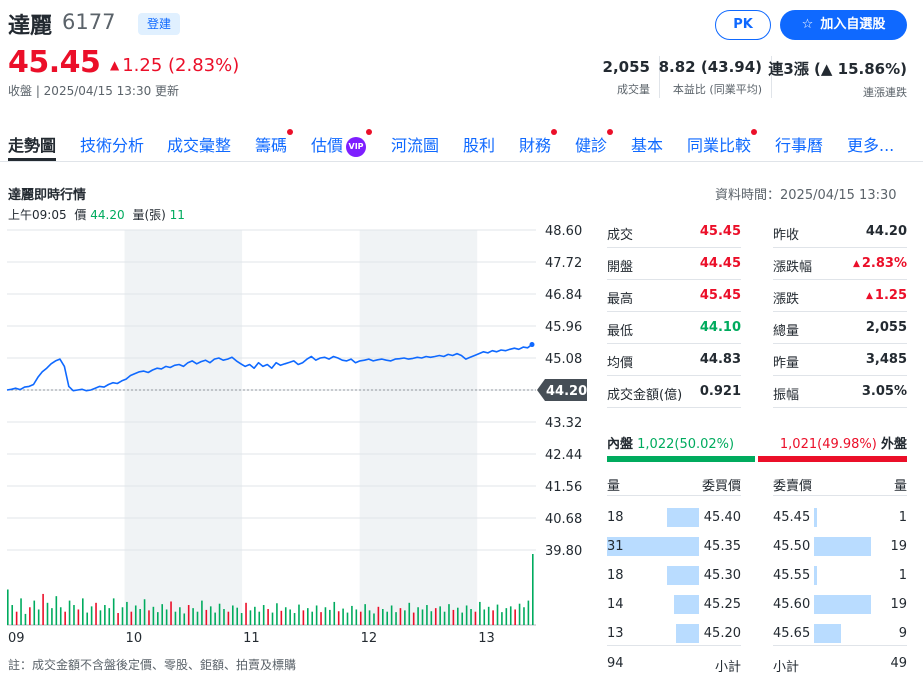  Describe the element at coordinates (626, 67) in the screenshot. I see `stat-value: 2,055` at that location.